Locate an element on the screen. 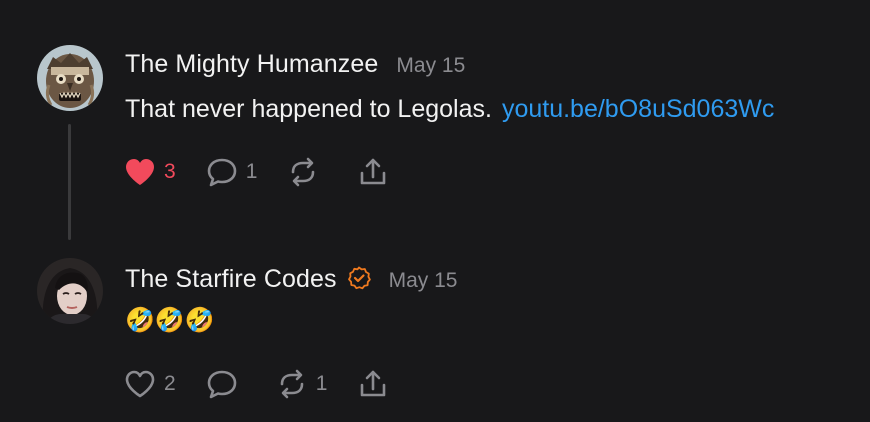  reply-button: 1 is located at coordinates (232, 172).